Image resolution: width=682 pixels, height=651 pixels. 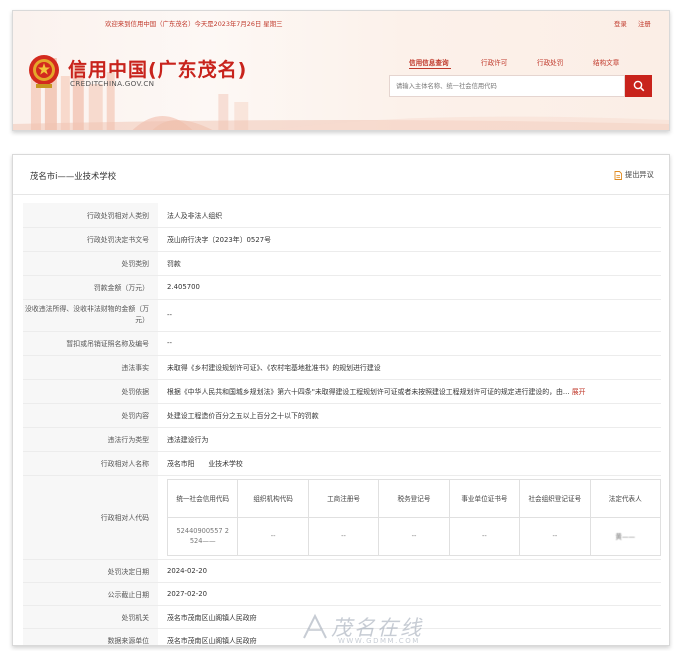 I want to click on nav-admin-license: 行政许可, so click(x=494, y=62).